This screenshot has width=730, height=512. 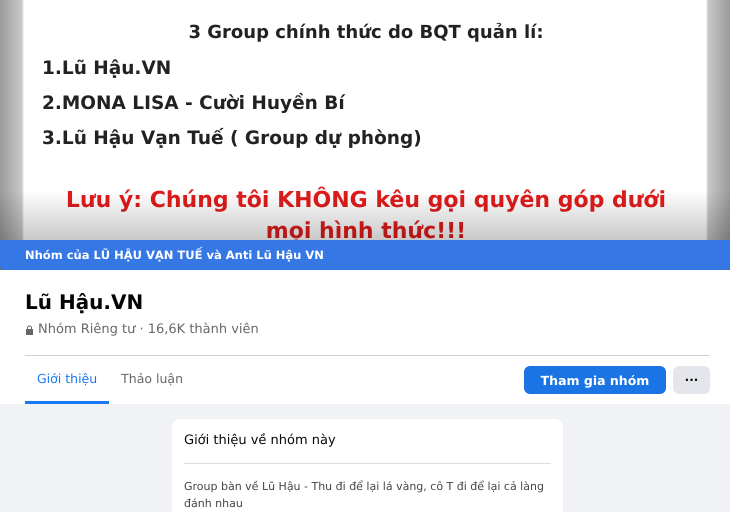 What do you see at coordinates (365, 255) in the screenshot?
I see `parent-group-bar: Nhóm của LŨ HẬU VẠN TUẾ và Anti Lũ Hậu VN` at bounding box center [365, 255].